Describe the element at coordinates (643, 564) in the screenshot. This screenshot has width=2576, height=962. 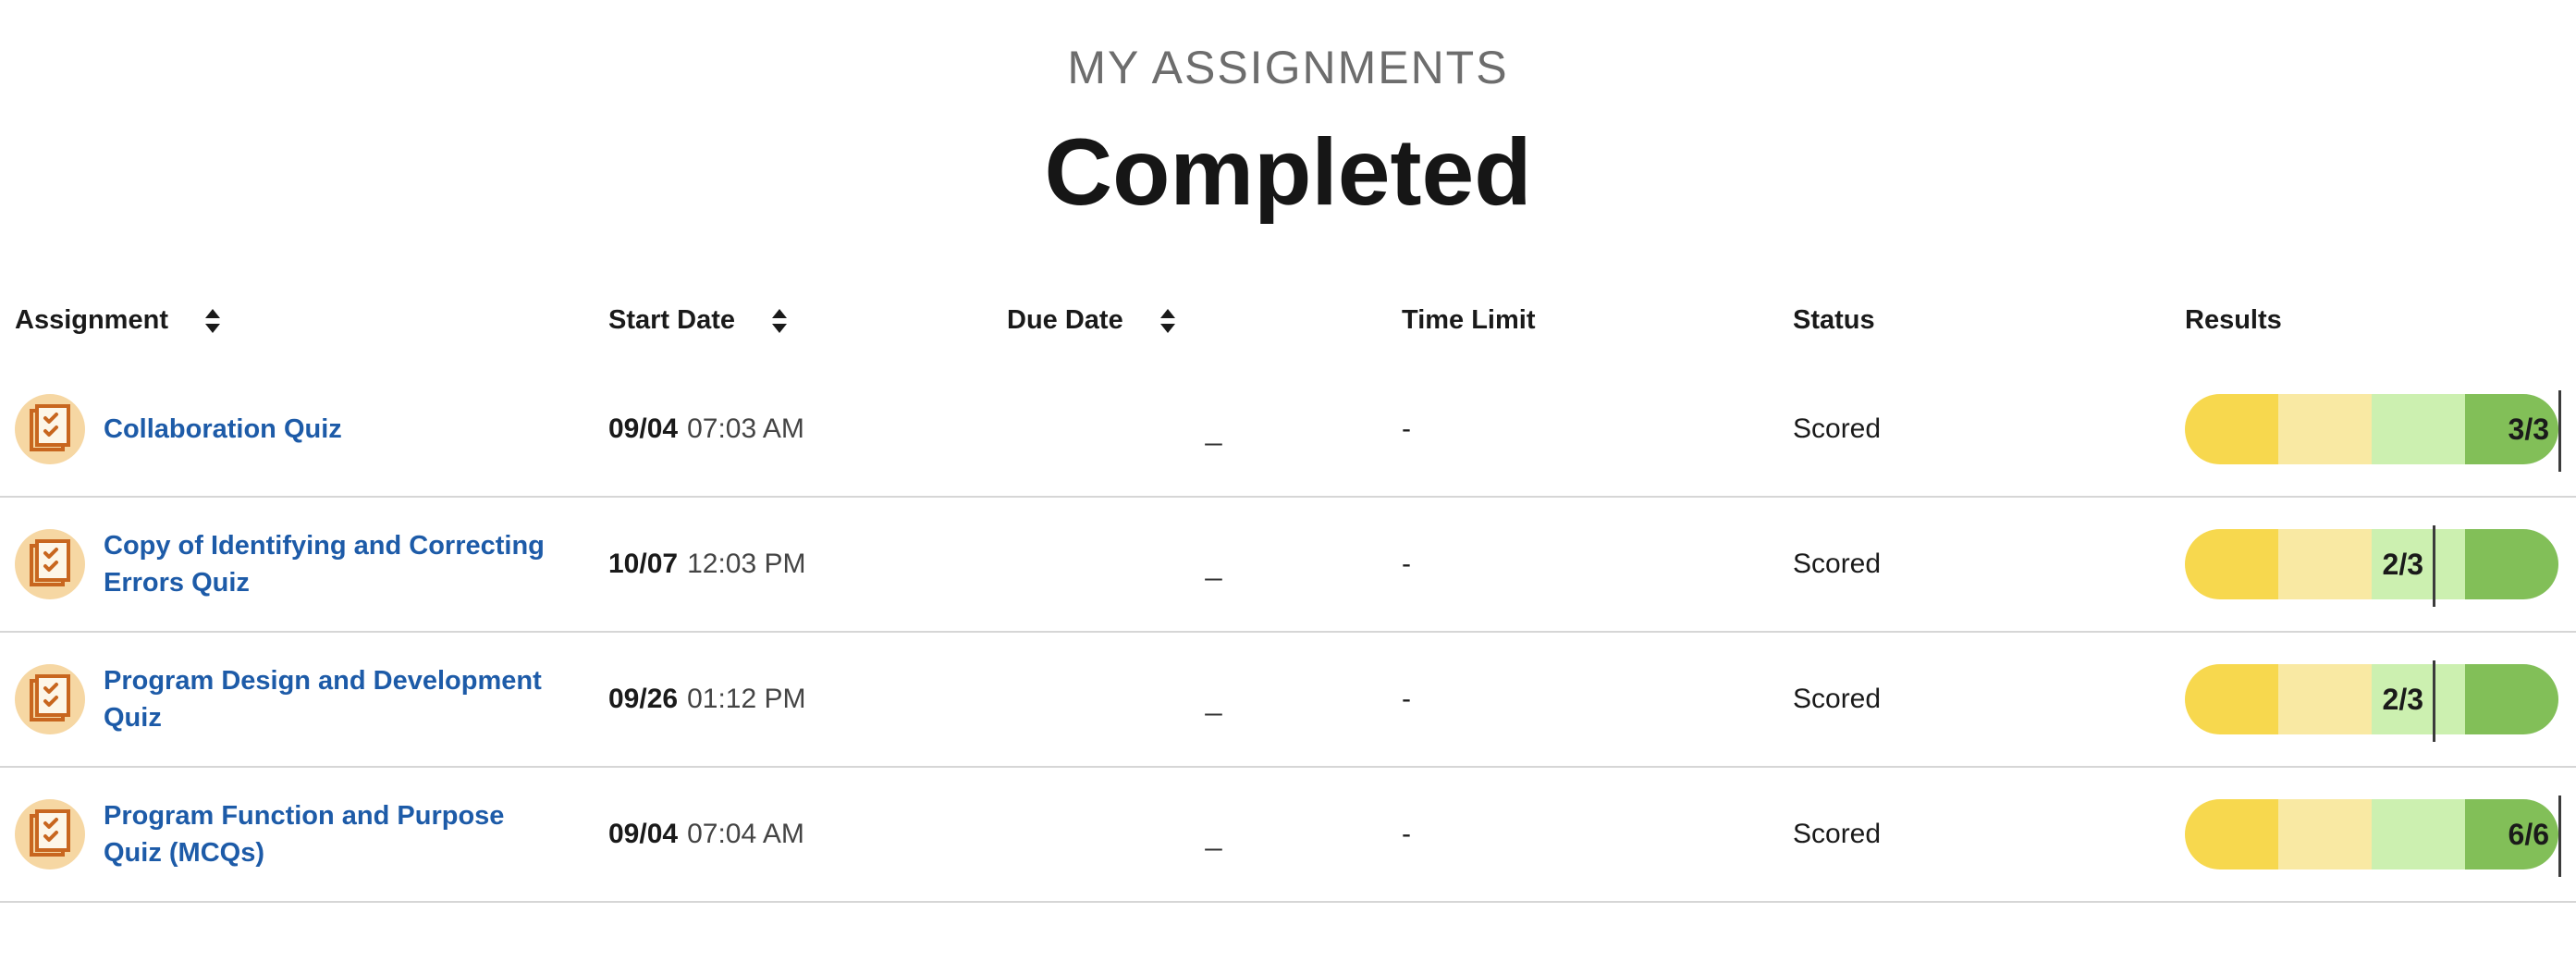
I see `start-day: 10/07` at that location.